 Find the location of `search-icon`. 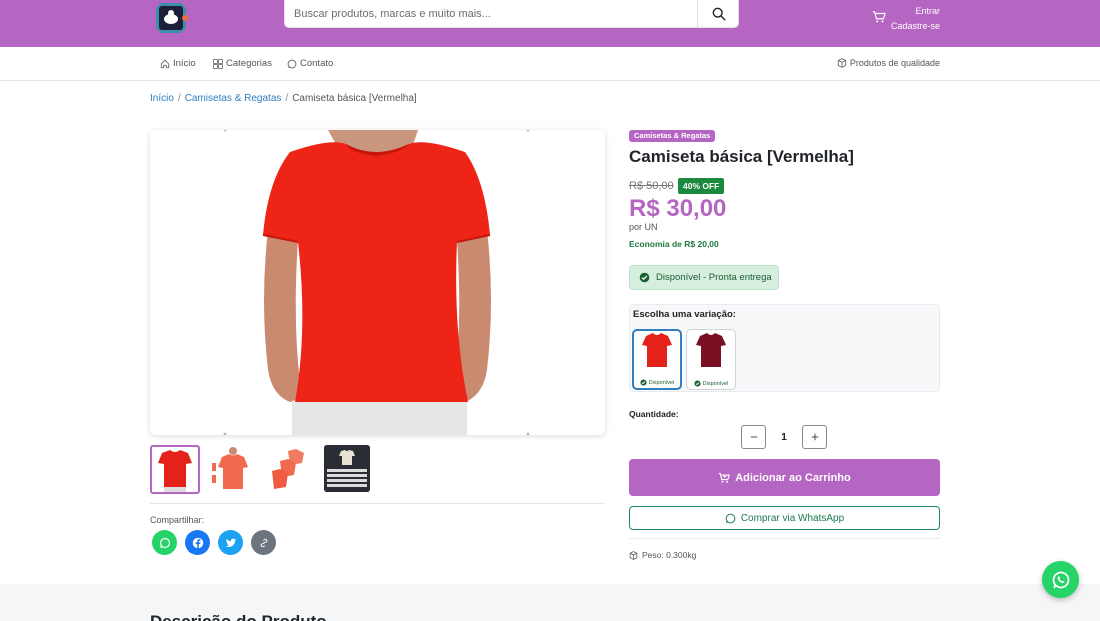

search-icon is located at coordinates (719, 14).